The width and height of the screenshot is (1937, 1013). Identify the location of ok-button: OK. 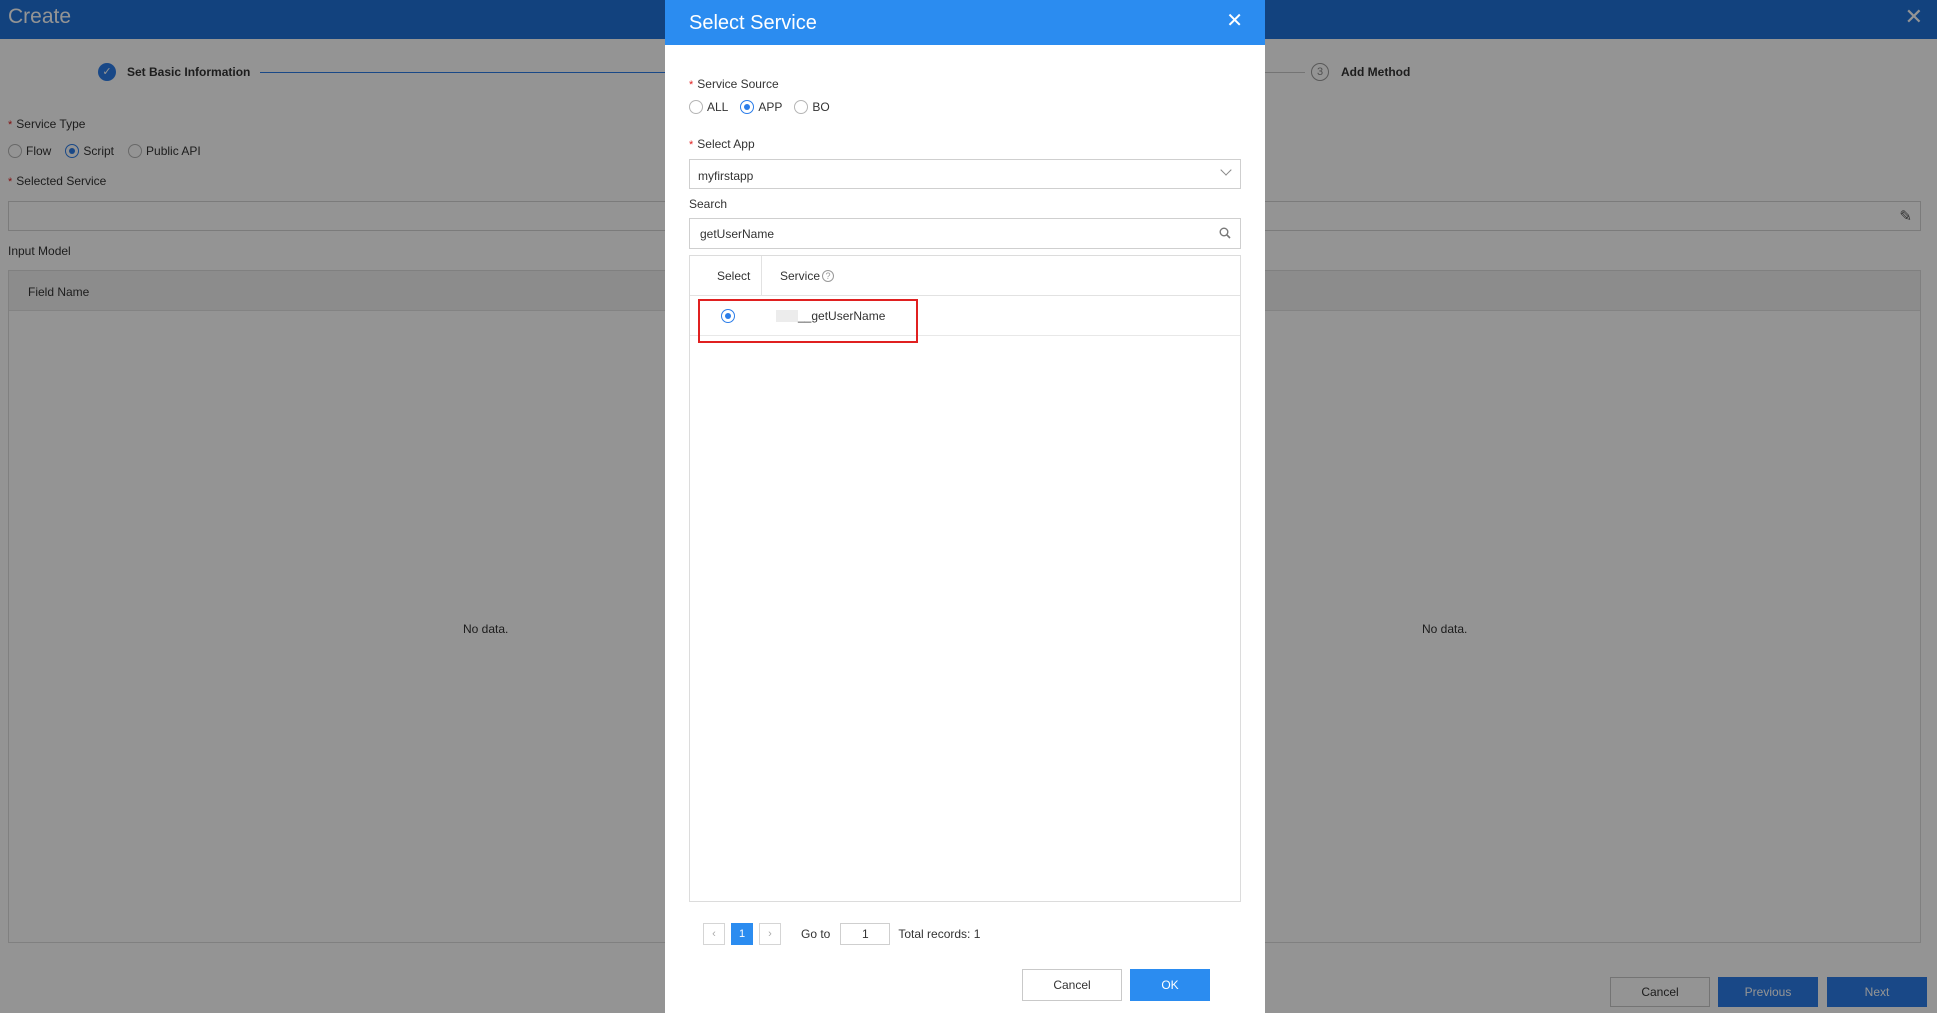
(1170, 985).